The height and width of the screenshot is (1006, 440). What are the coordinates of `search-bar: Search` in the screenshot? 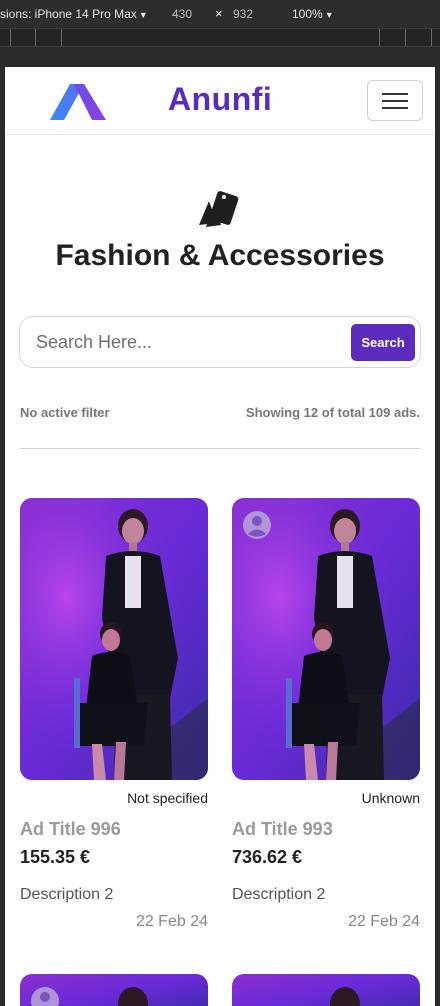 It's located at (220, 342).